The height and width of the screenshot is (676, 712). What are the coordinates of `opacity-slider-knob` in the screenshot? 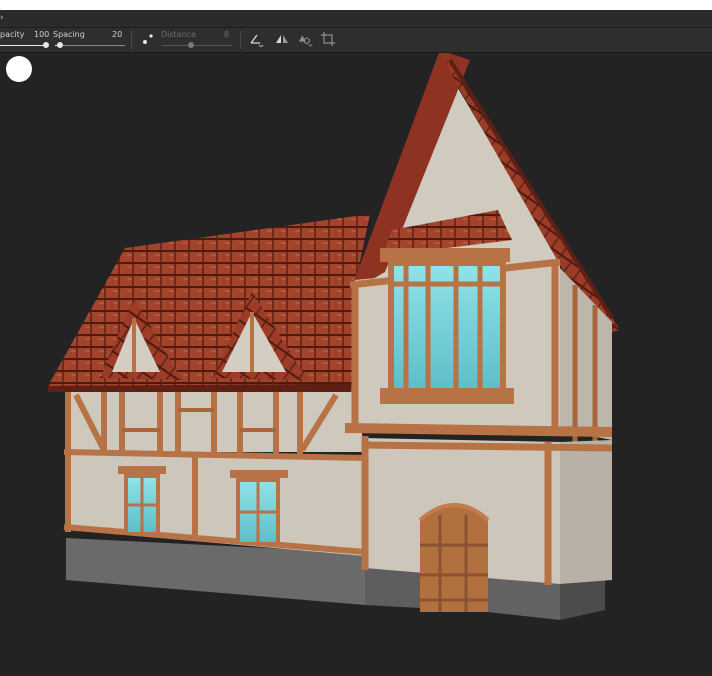 It's located at (46, 45).